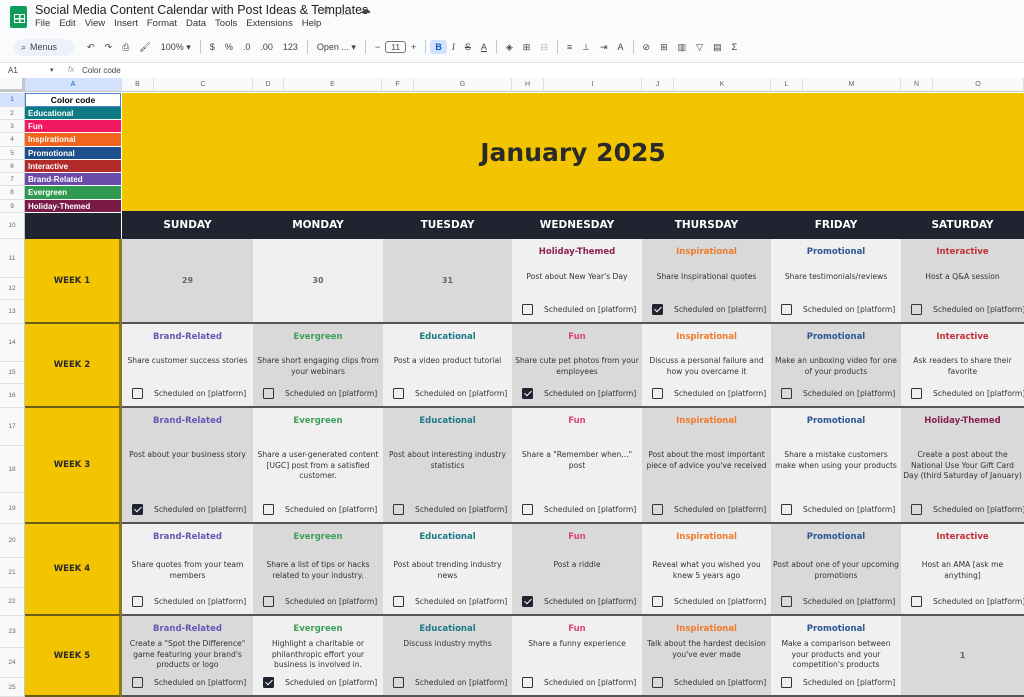 Image resolution: width=1024 pixels, height=697 pixels. What do you see at coordinates (13, 70) in the screenshot?
I see `name-box: A1` at bounding box center [13, 70].